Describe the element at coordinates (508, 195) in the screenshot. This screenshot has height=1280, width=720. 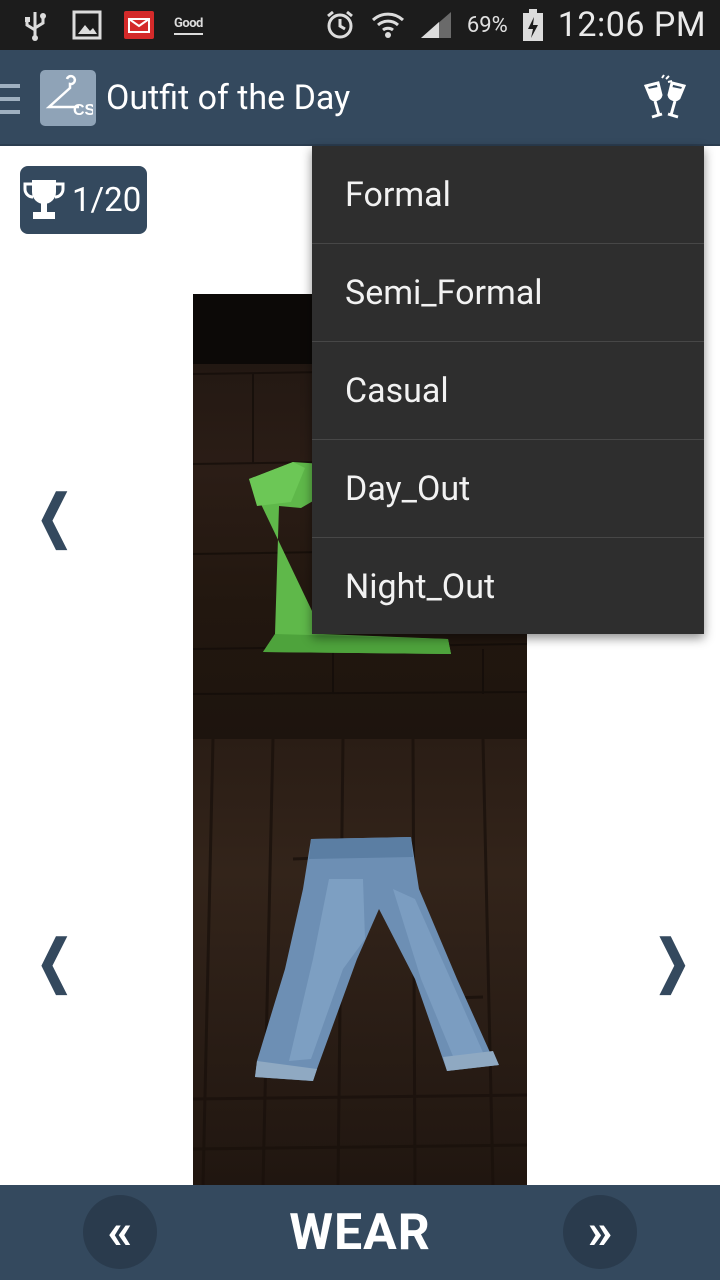
I see `menu-item-formal: Formal` at that location.